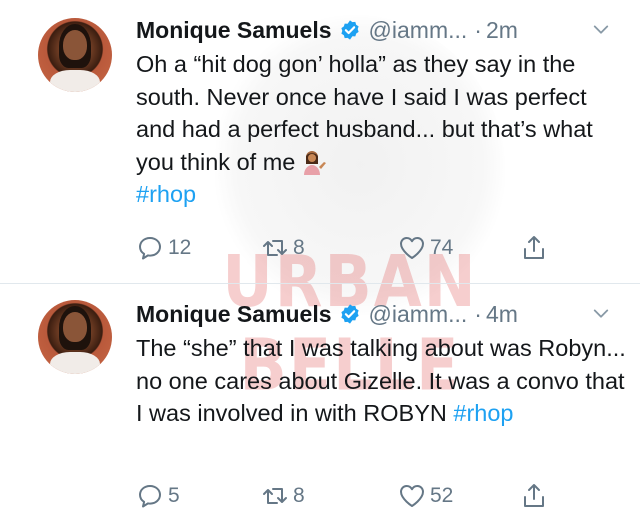 The width and height of the screenshot is (640, 522). I want to click on like-button: 52, so click(425, 496).